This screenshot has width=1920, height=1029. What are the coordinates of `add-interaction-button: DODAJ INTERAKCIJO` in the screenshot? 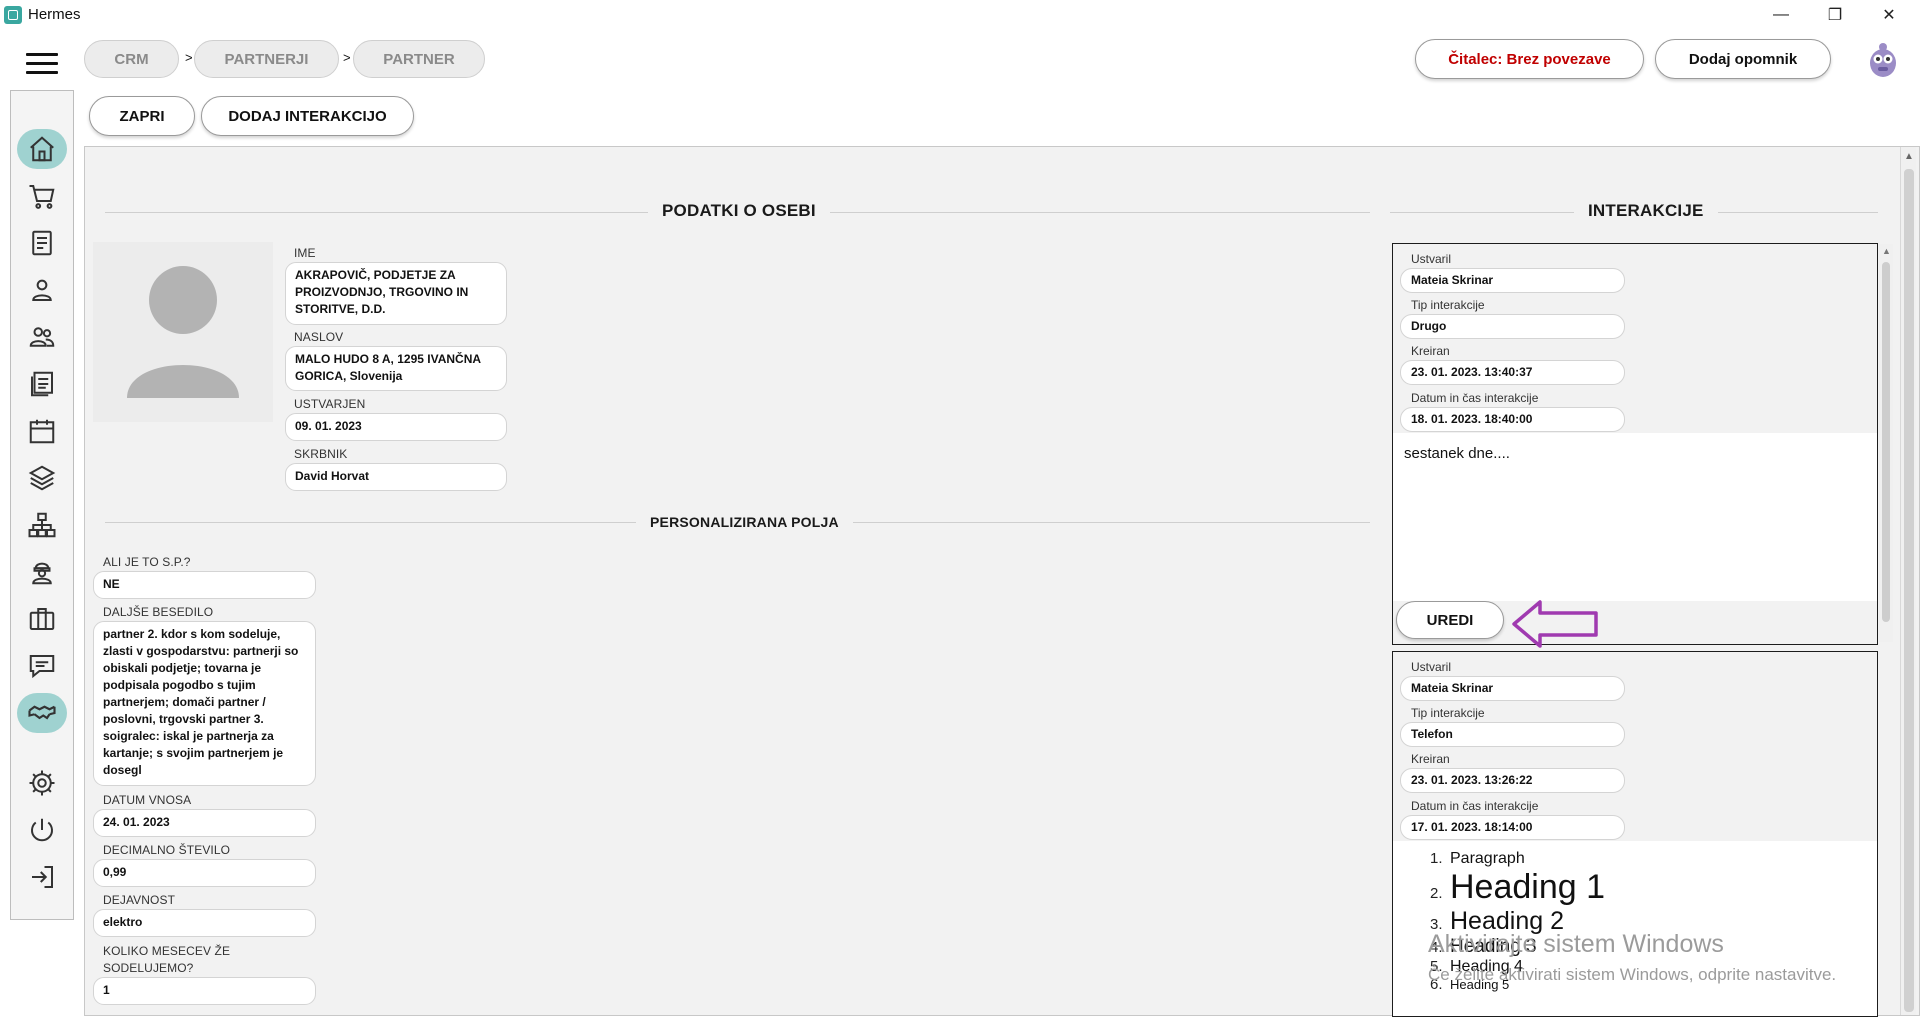 It's located at (307, 116).